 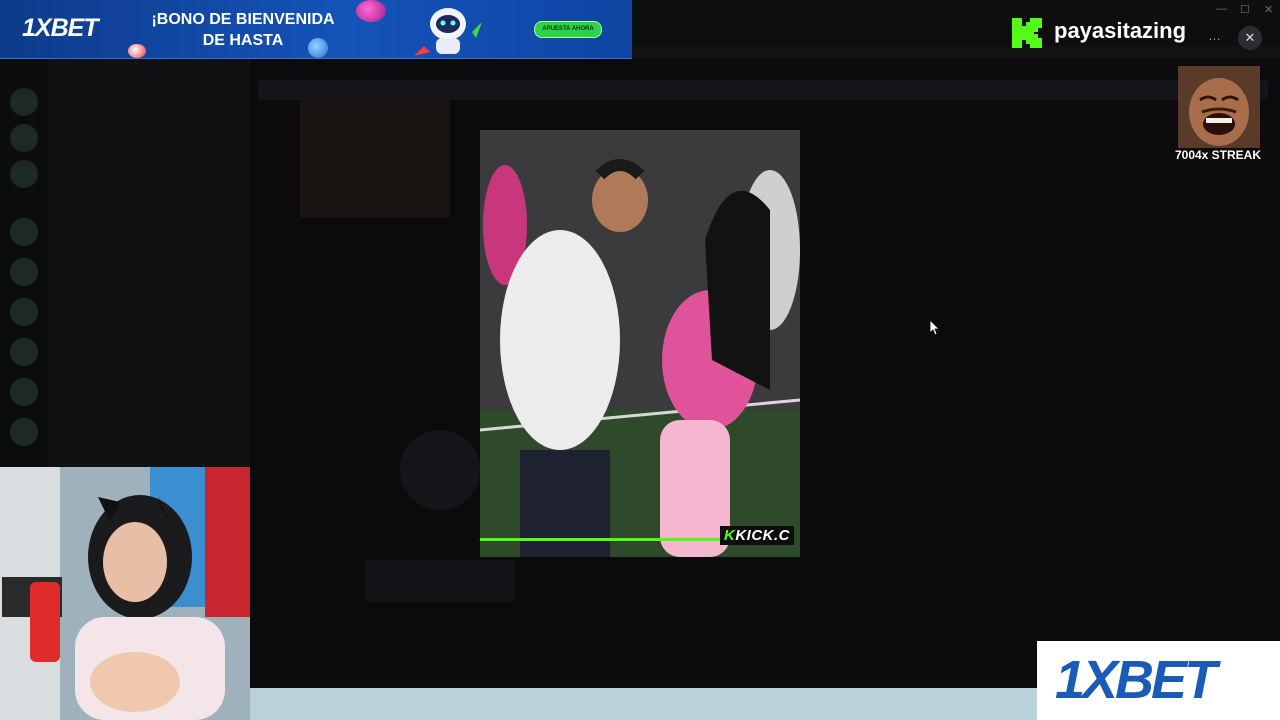 What do you see at coordinates (1027, 33) in the screenshot?
I see `kick-logo-icon` at bounding box center [1027, 33].